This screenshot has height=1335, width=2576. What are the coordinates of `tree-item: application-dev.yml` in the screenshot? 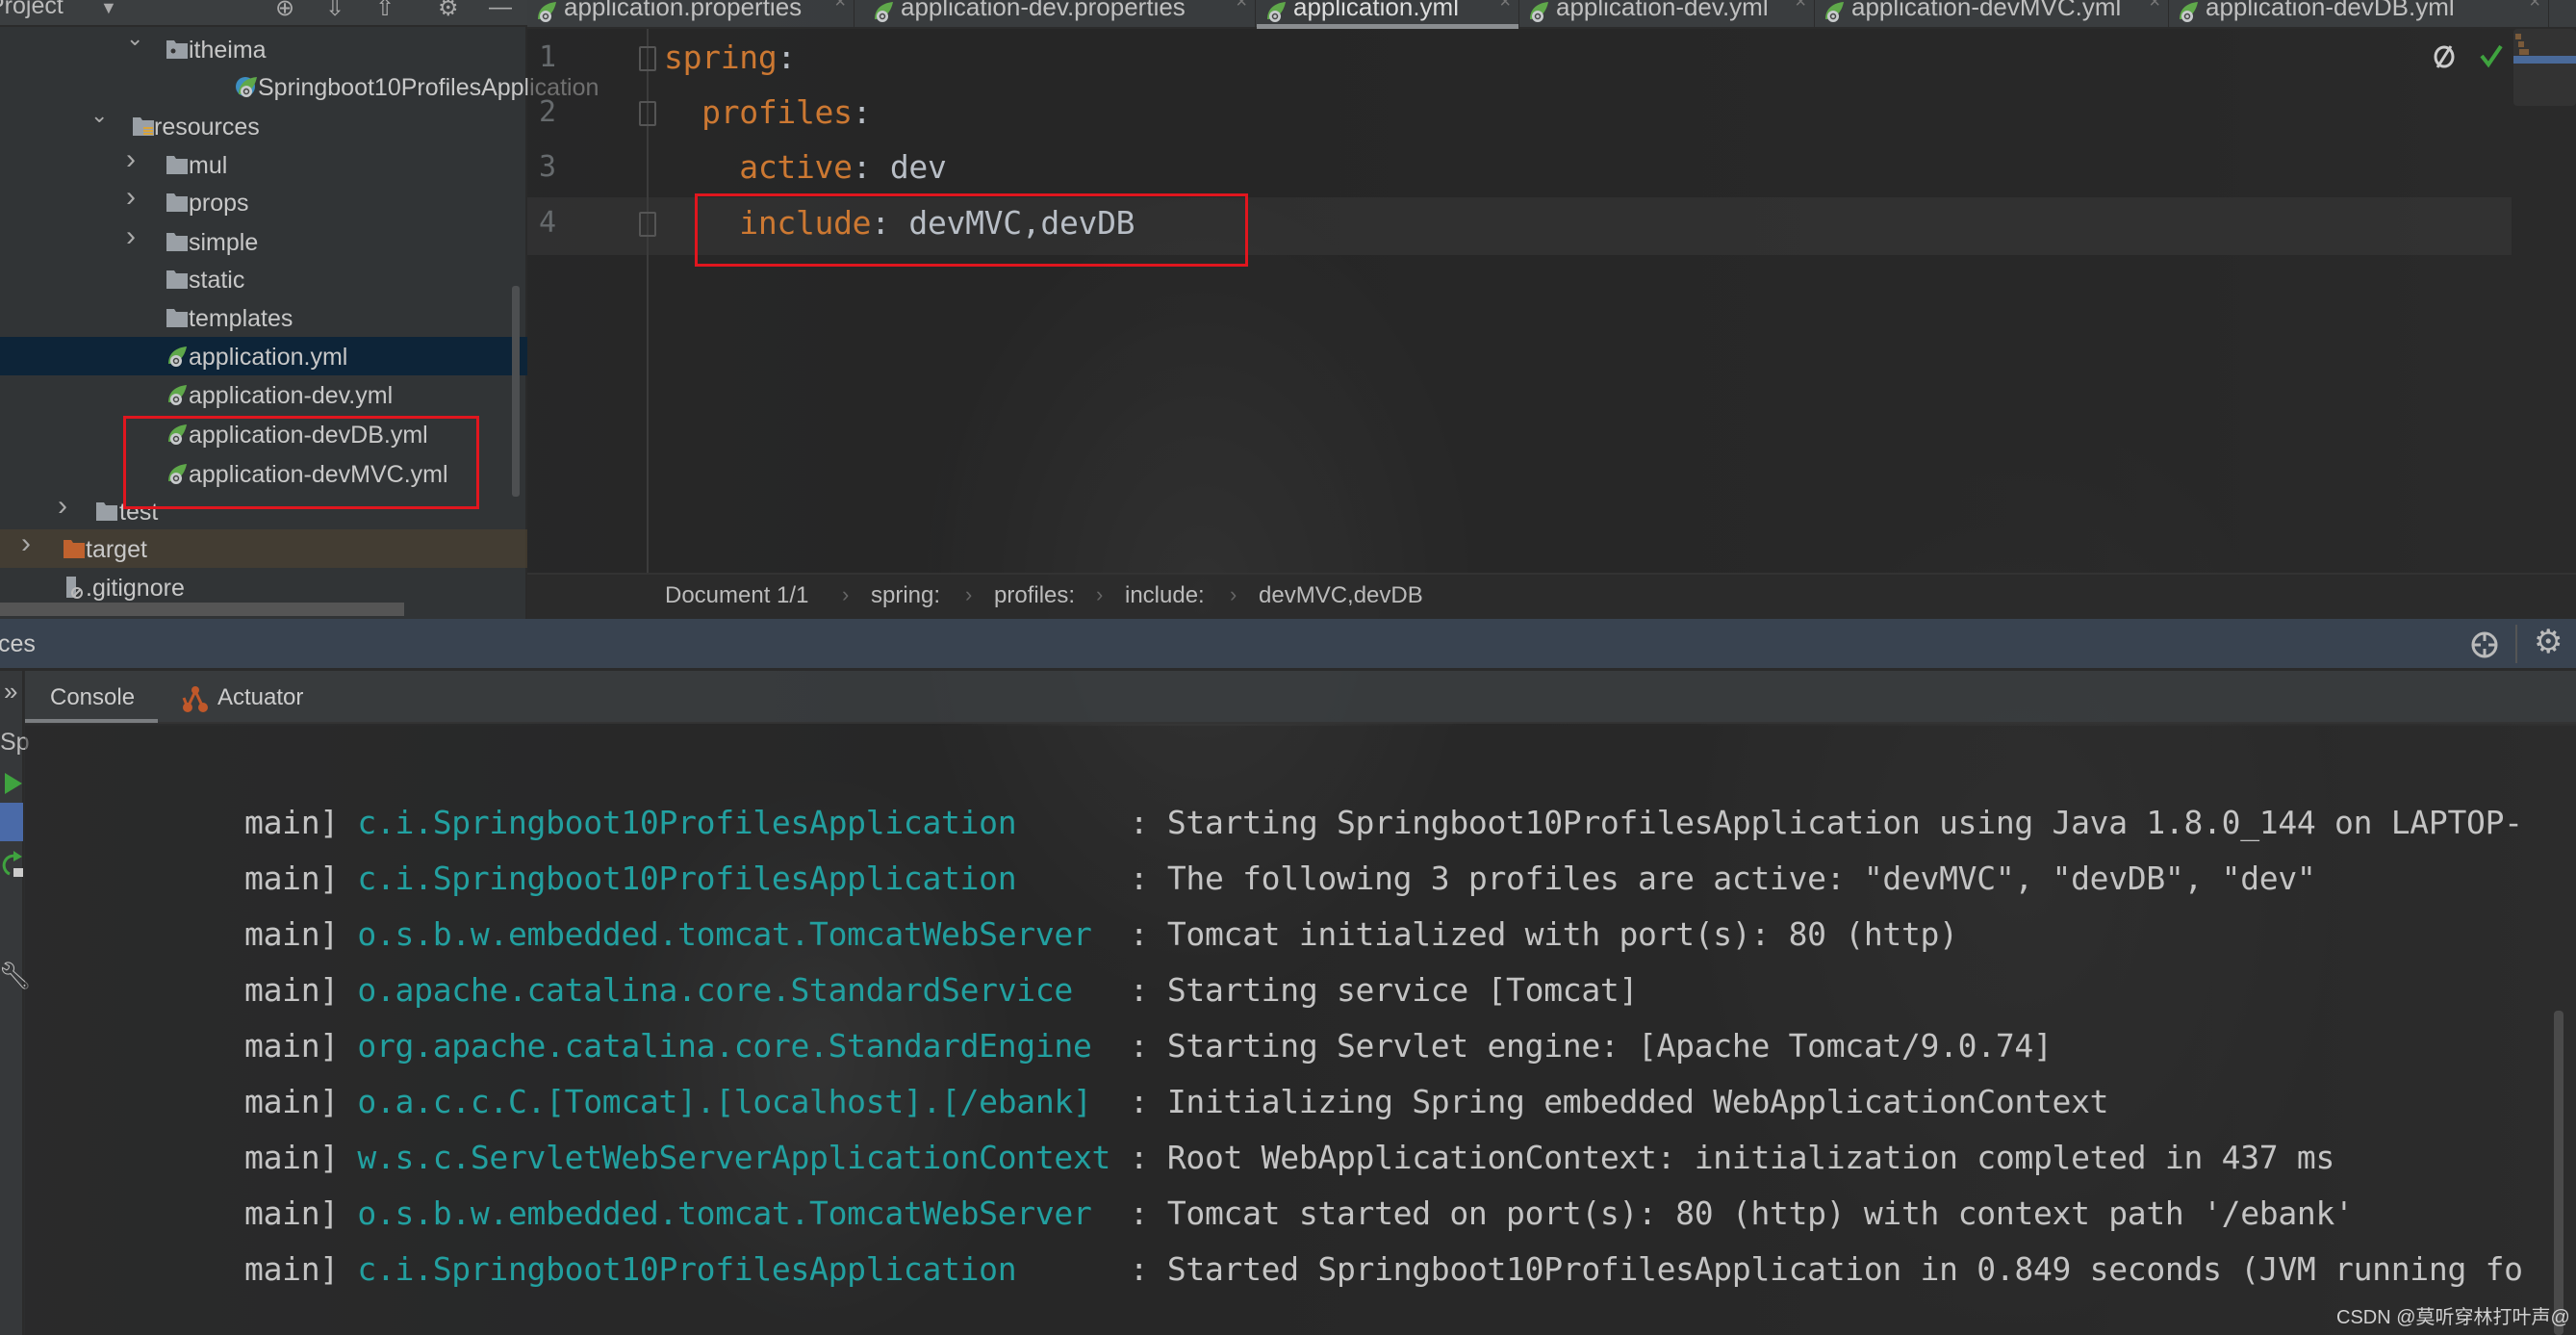 It's located at (263, 394).